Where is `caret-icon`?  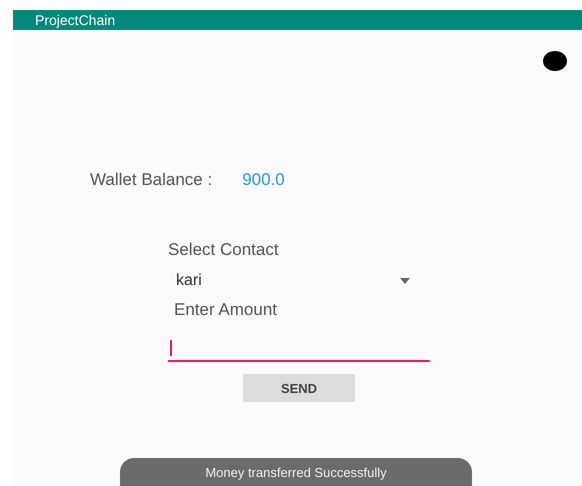 caret-icon is located at coordinates (405, 281).